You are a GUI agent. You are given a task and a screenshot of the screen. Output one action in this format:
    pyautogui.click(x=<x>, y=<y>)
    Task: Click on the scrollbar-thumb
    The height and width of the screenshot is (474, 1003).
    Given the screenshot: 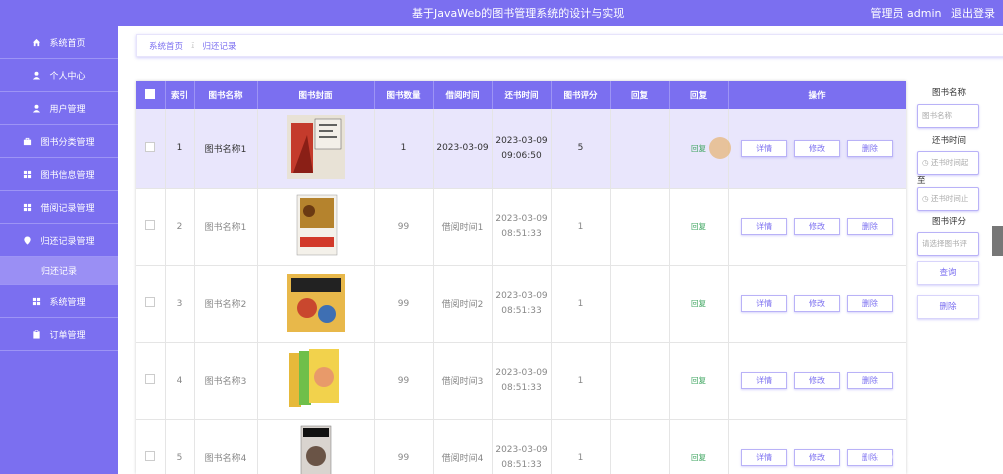 What is the action you would take?
    pyautogui.click(x=997, y=241)
    